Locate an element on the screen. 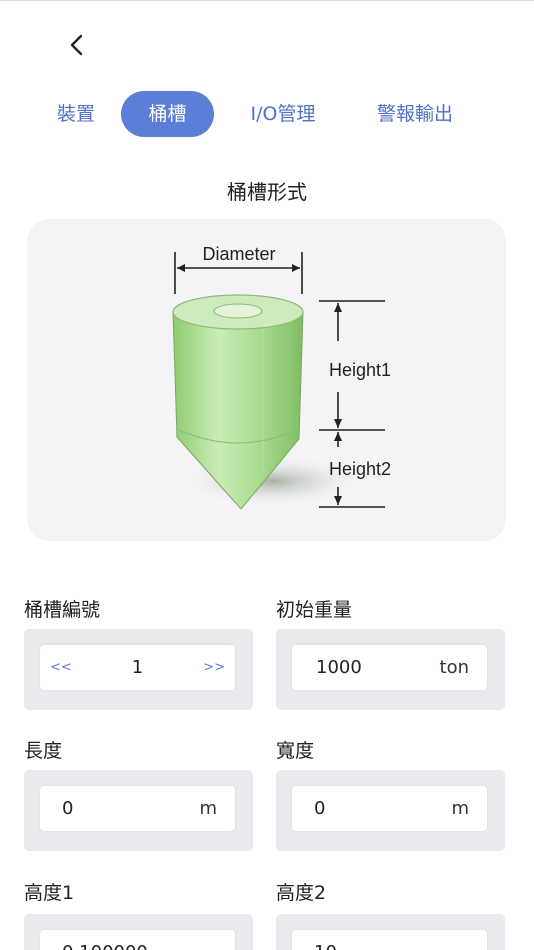 The image size is (534, 950). height2-field: 10 is located at coordinates (390, 932).